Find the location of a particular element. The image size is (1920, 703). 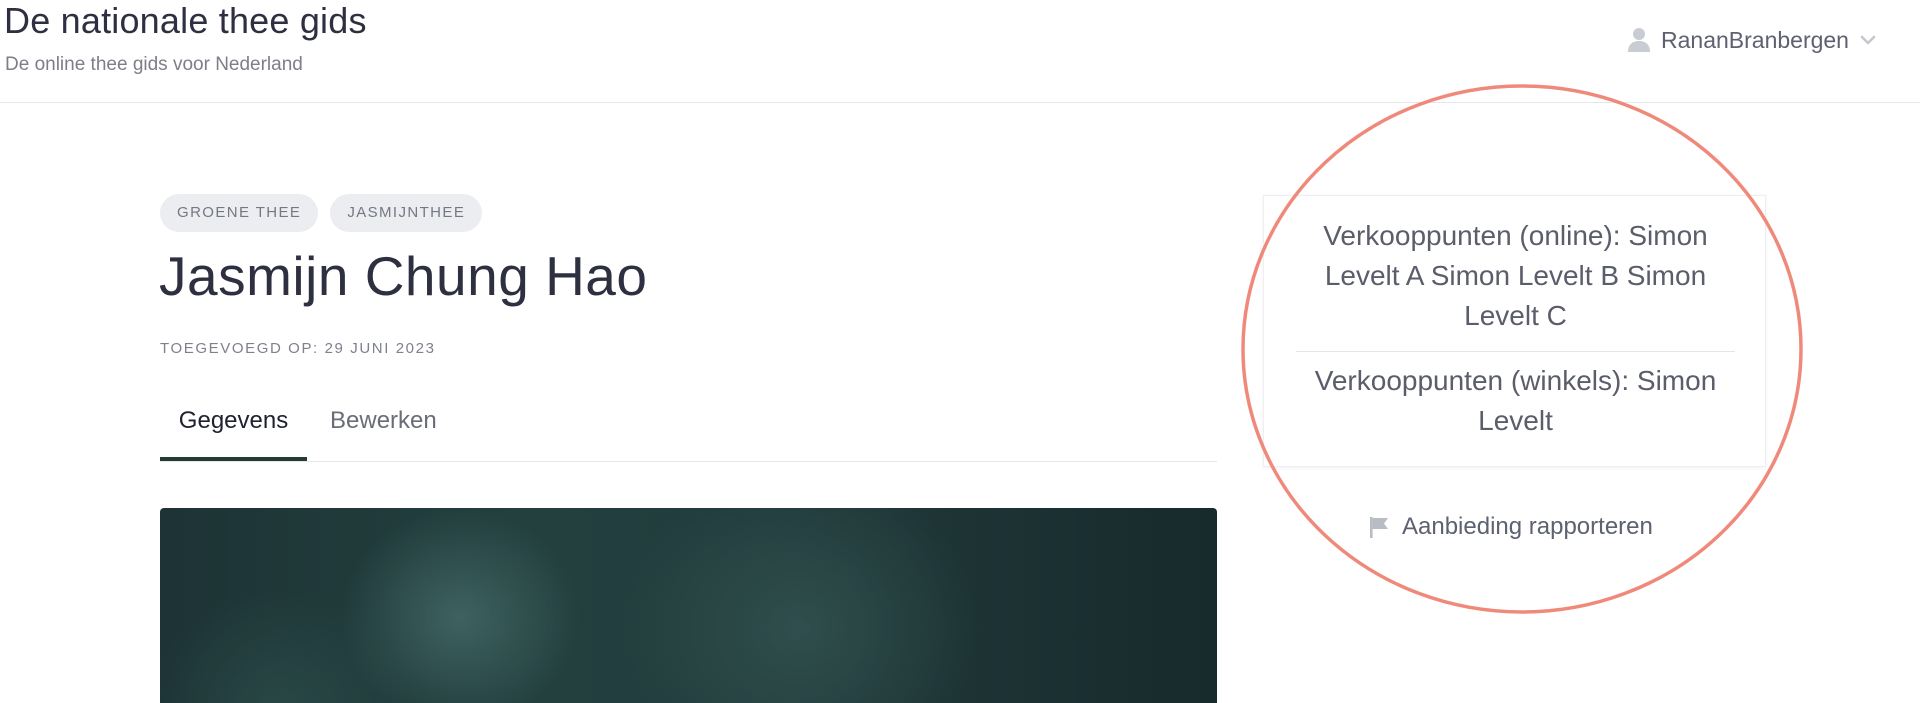

tag-groene-thee: GROENE THEE is located at coordinates (239, 213).